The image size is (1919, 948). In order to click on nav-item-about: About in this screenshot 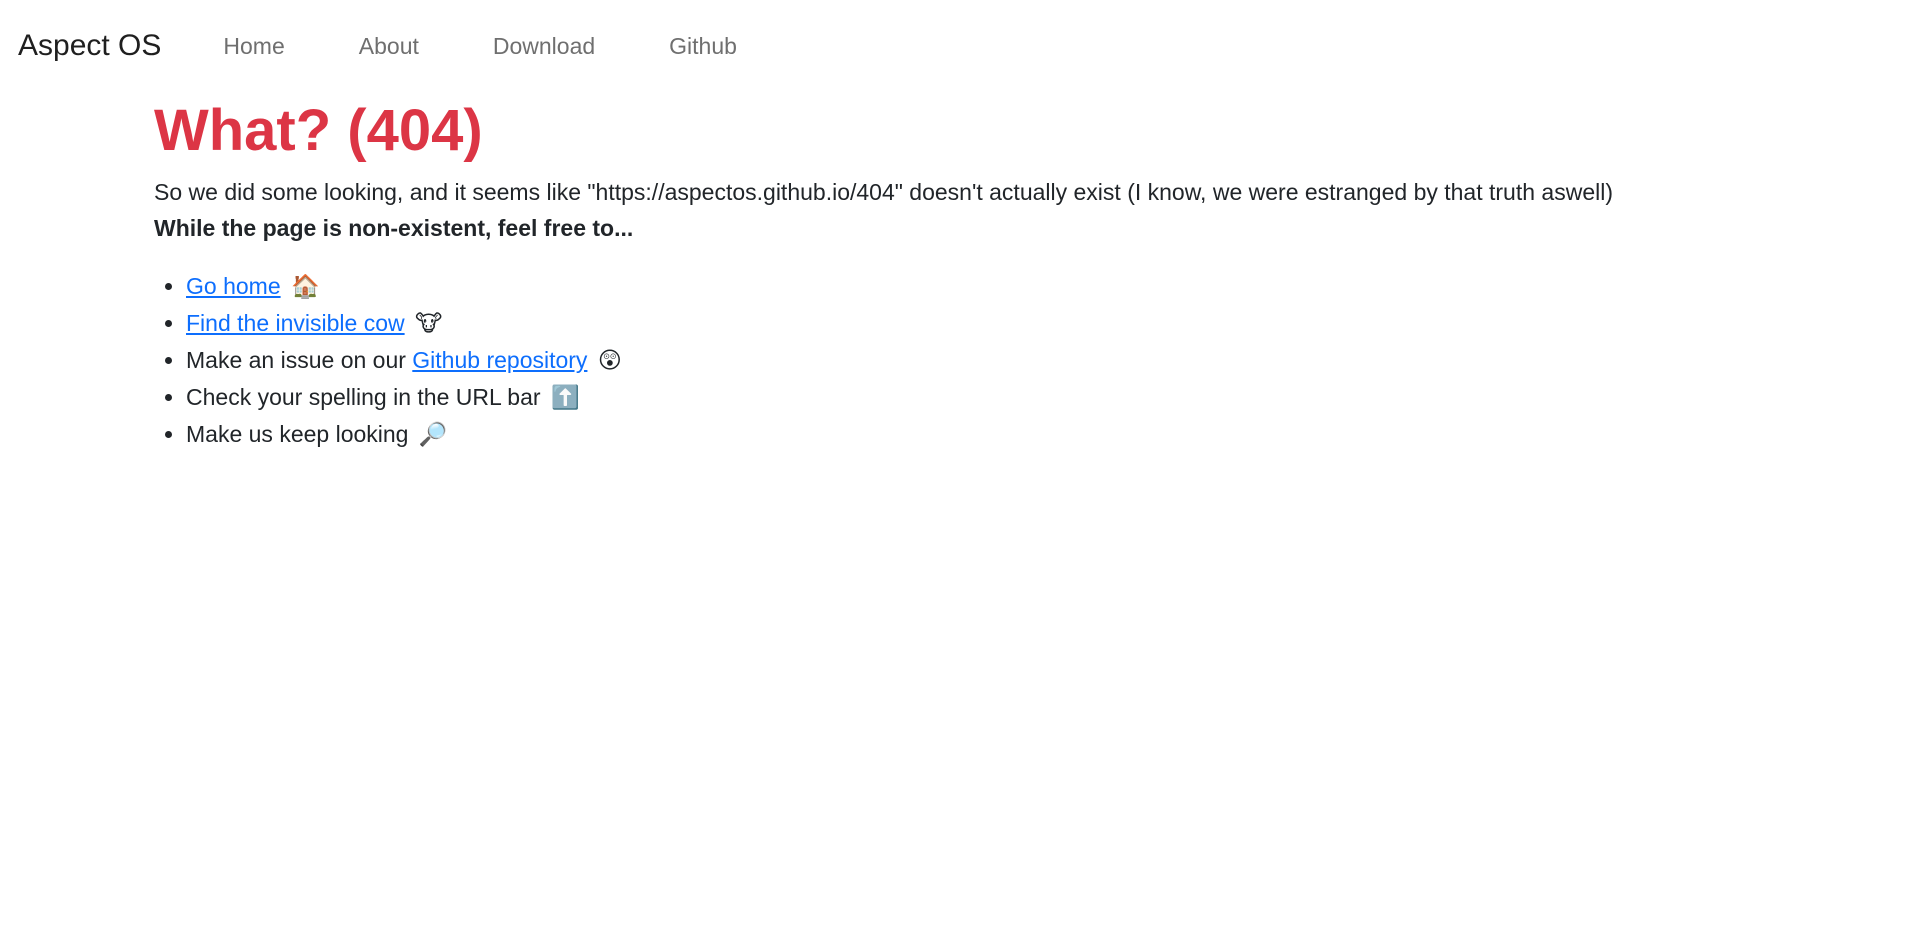, I will do `click(389, 46)`.